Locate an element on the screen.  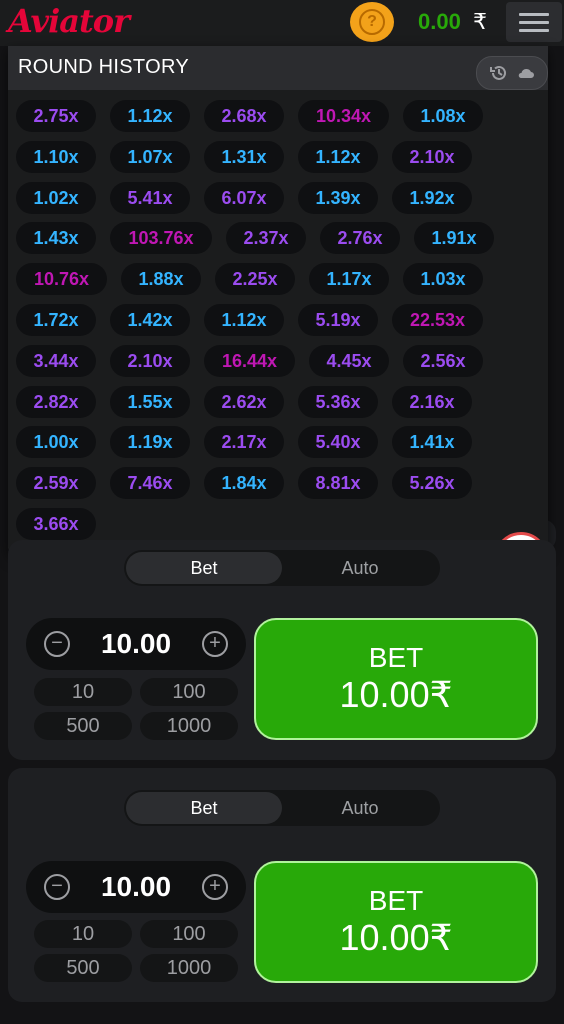
multiplier-chip: 2.75x is located at coordinates (56, 116).